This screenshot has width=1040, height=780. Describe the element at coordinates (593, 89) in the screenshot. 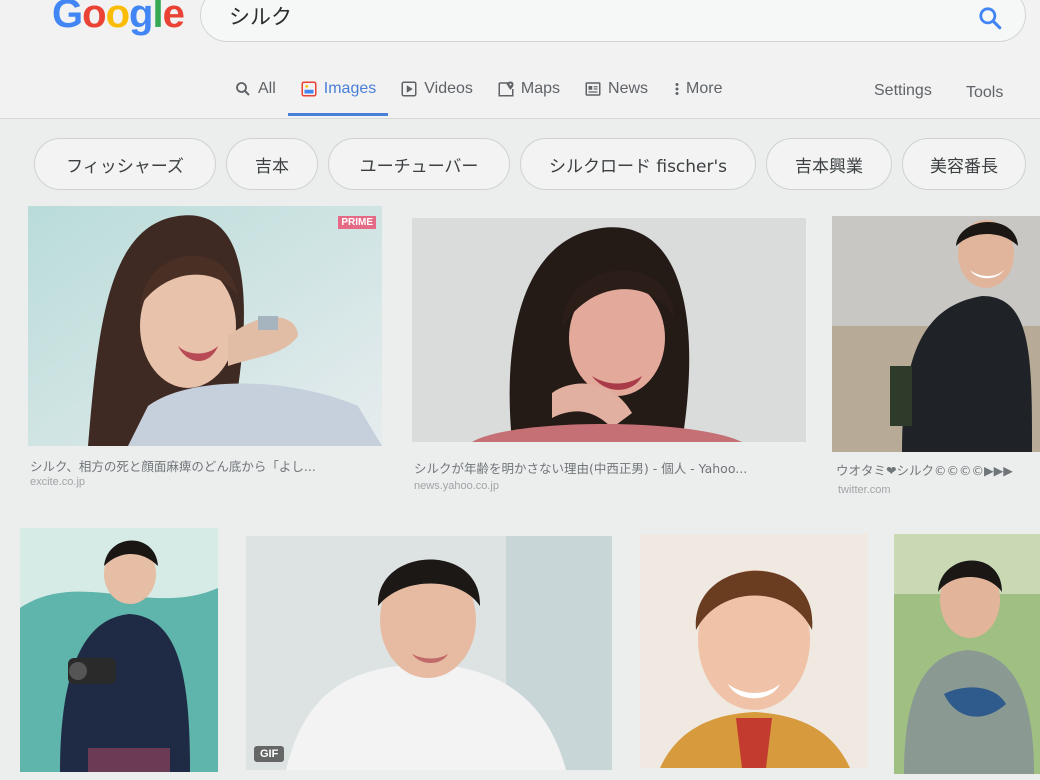

I see `news-icon` at that location.